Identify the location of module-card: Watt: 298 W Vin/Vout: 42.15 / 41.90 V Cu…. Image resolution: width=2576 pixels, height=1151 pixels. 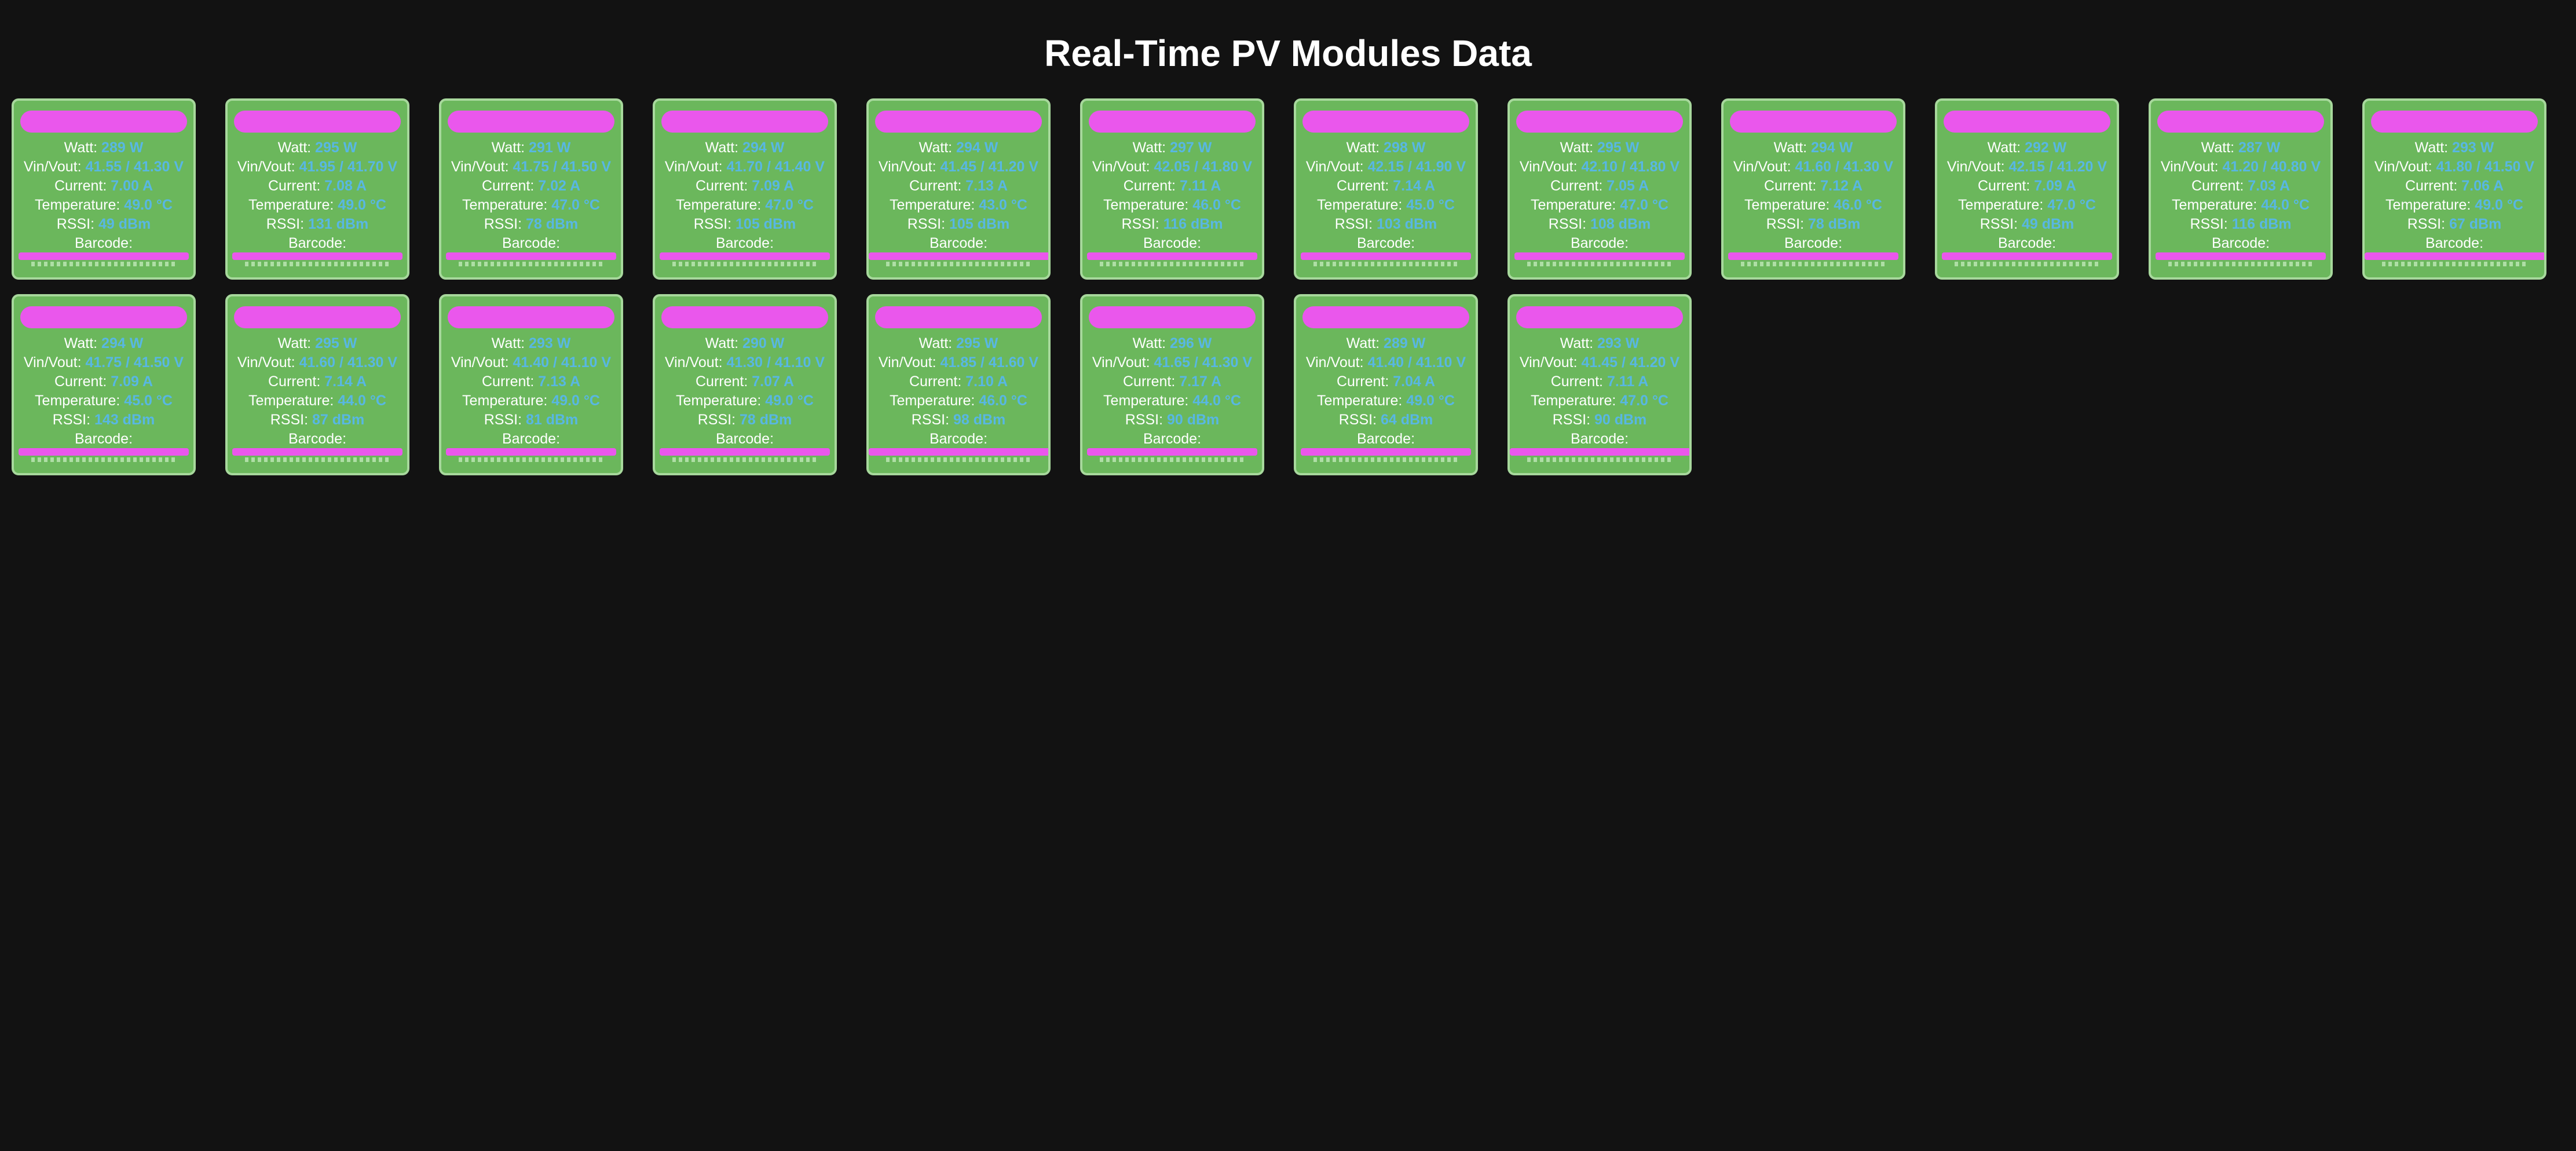
(1386, 189).